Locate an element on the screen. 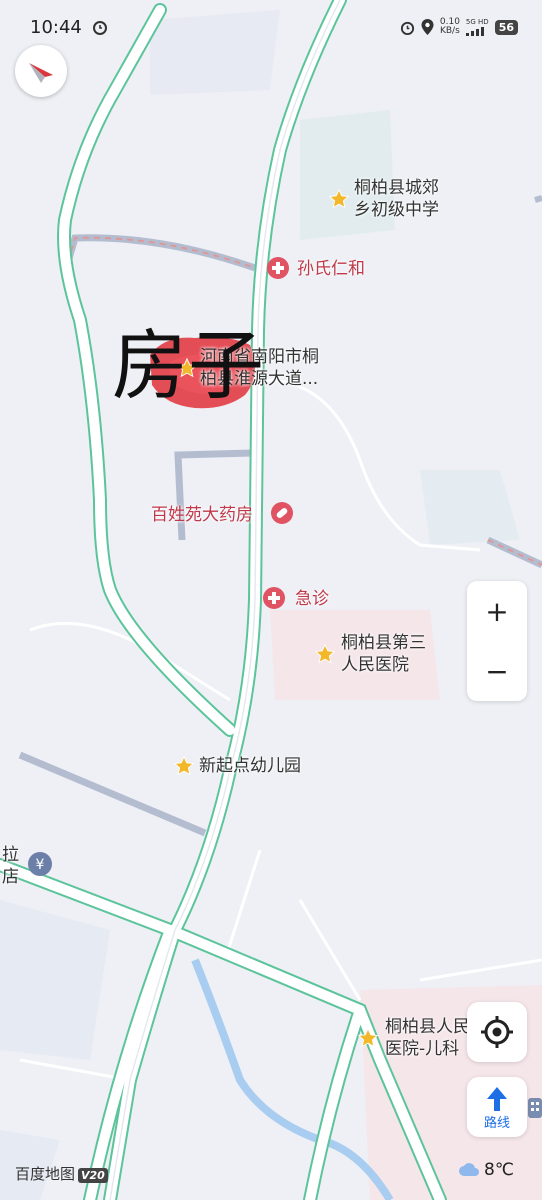  compass-button is located at coordinates (41, 71).